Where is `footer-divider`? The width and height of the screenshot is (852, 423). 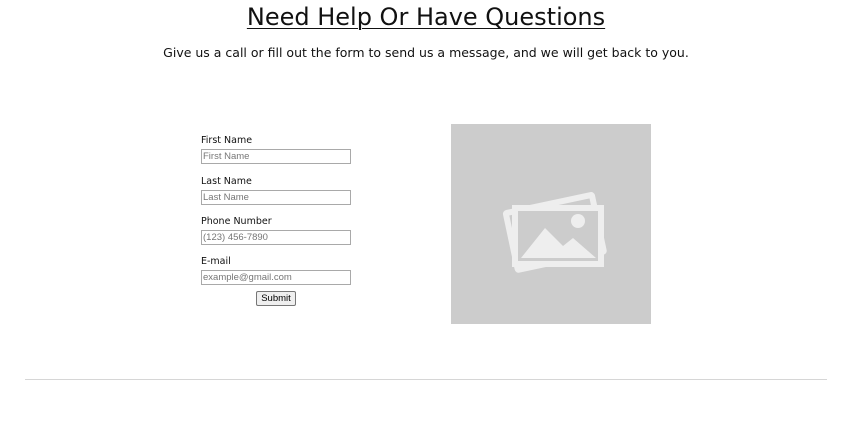
footer-divider is located at coordinates (426, 379).